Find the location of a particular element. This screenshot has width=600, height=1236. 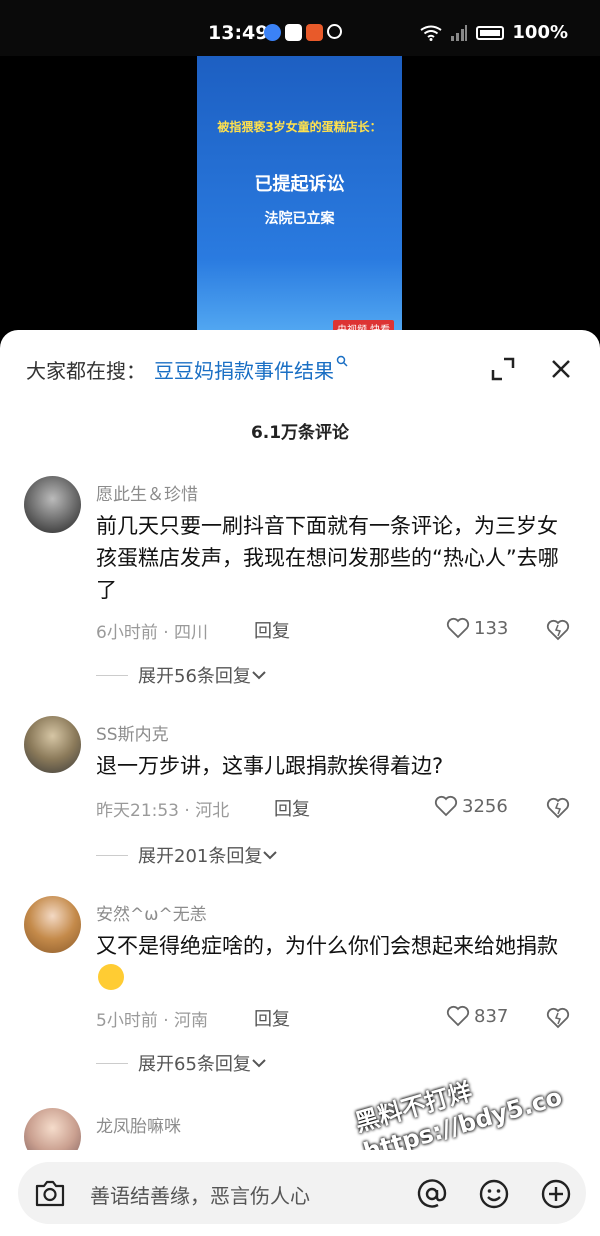

signal-icon is located at coordinates (459, 32).